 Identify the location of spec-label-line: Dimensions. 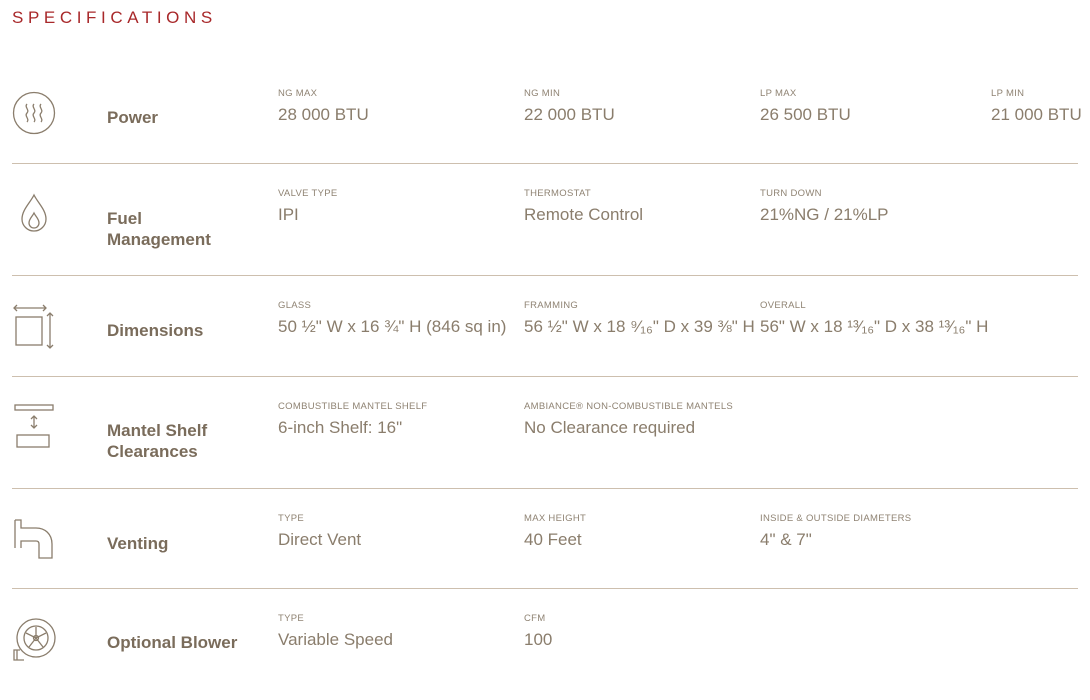
(155, 330).